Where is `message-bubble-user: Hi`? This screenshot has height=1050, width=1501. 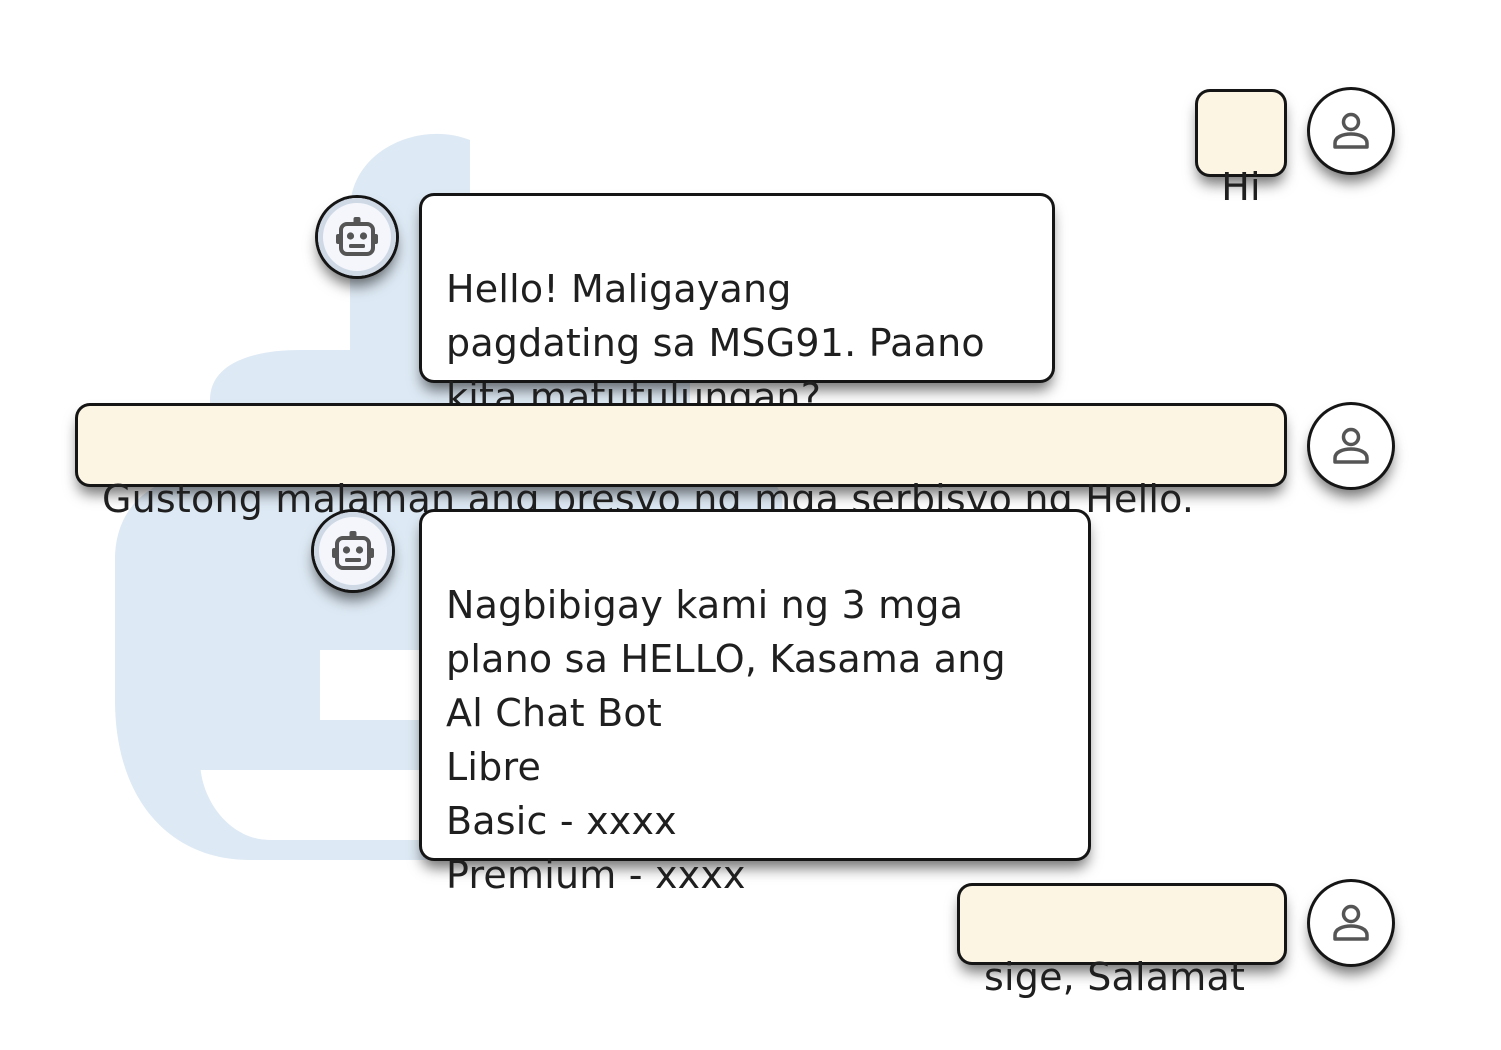 message-bubble-user: Hi is located at coordinates (1241, 150).